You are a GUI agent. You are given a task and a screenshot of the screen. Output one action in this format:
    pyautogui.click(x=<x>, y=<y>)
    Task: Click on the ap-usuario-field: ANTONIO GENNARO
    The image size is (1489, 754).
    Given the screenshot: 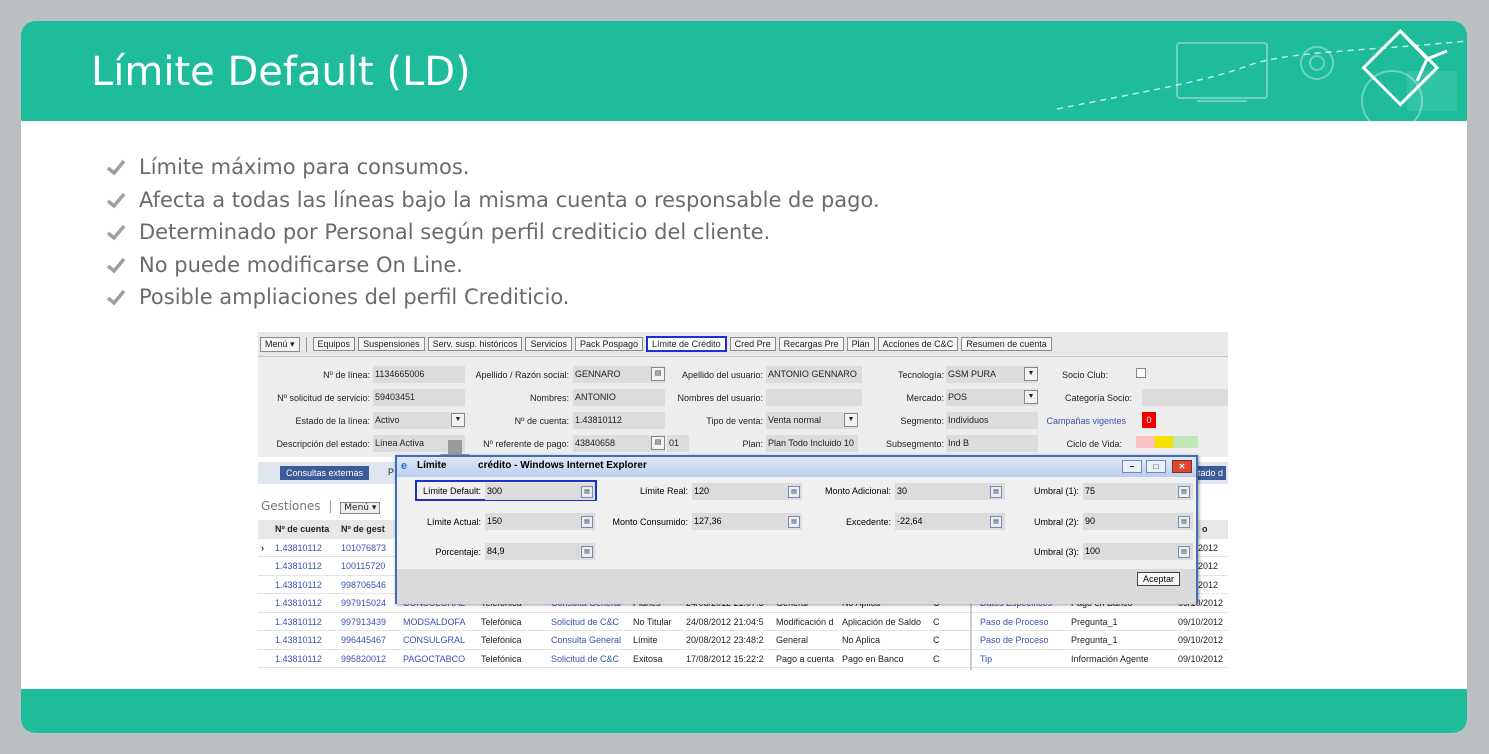 What is the action you would take?
    pyautogui.click(x=814, y=374)
    